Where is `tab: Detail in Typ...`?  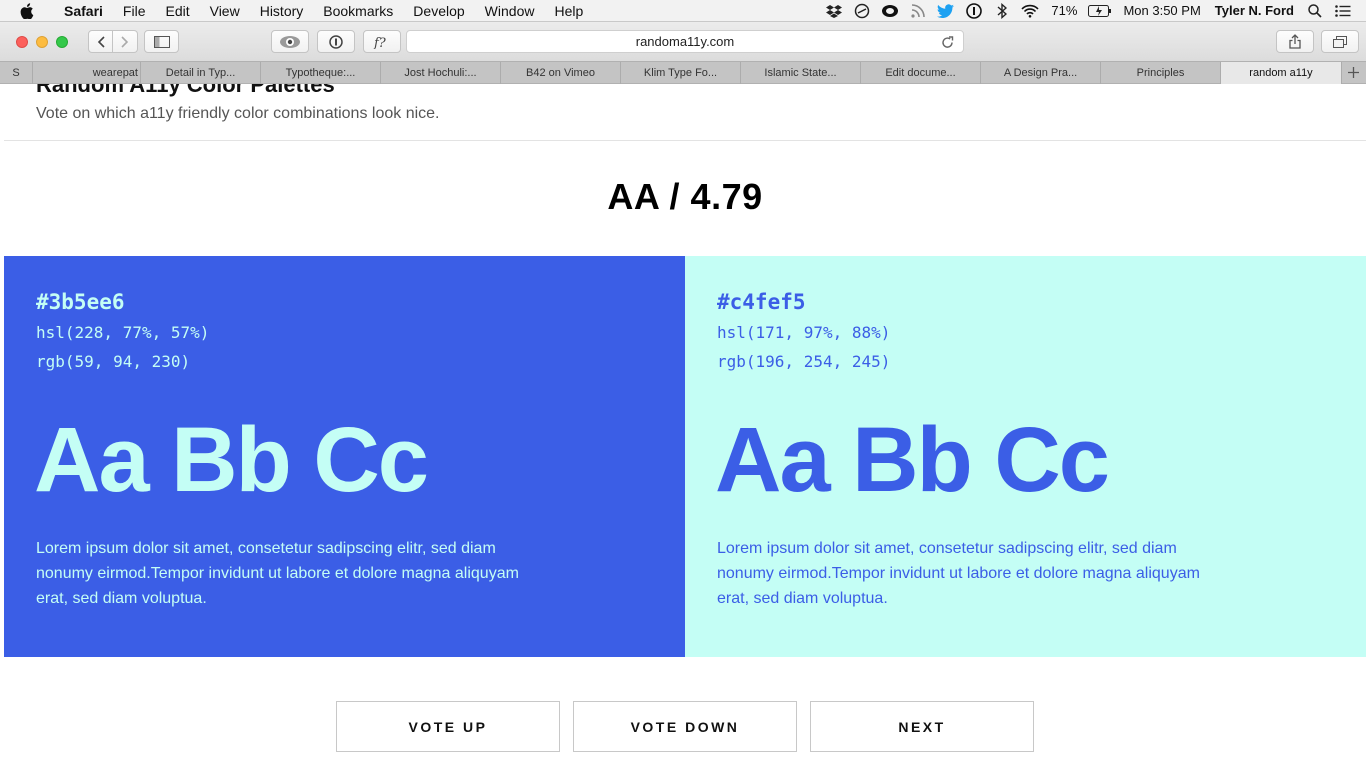
tab: Detail in Typ... is located at coordinates (201, 73).